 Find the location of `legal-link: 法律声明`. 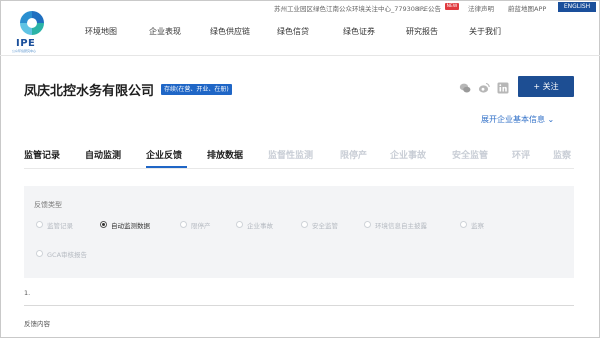

legal-link: 法律声明 is located at coordinates (481, 8).